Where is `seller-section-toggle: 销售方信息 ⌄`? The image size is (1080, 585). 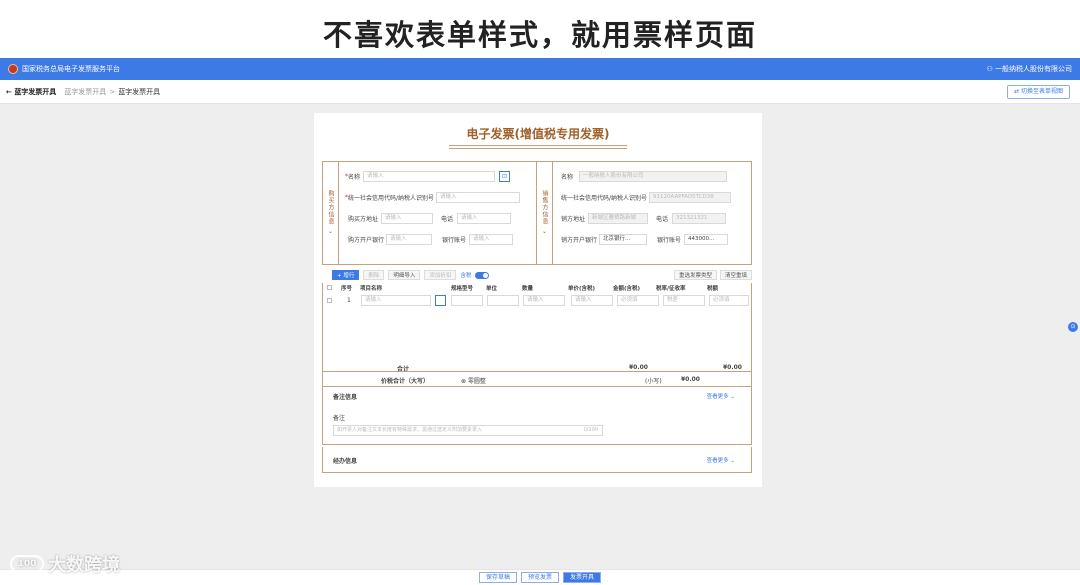
seller-section-toggle: 销售方信息 ⌄ is located at coordinates (545, 213).